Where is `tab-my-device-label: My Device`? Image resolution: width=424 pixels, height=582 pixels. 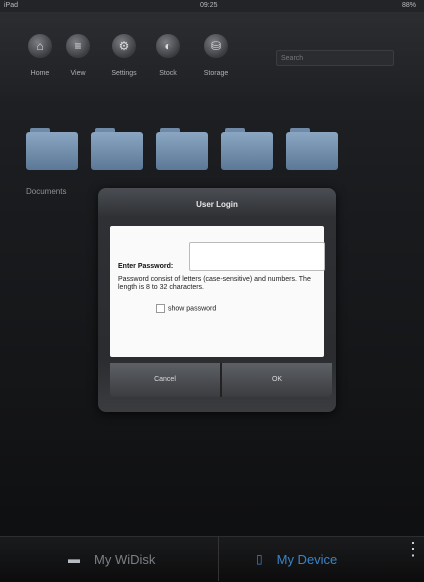 tab-my-device-label: My Device is located at coordinates (307, 559).